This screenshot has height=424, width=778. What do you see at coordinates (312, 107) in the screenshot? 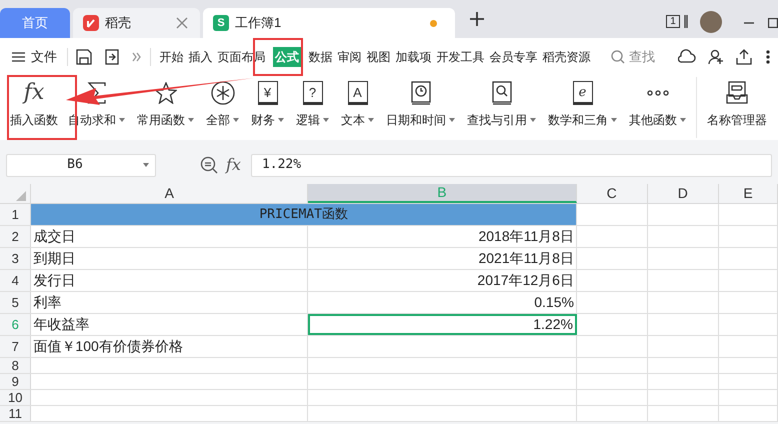
I see `ribbon-button: ? 逻辑` at bounding box center [312, 107].